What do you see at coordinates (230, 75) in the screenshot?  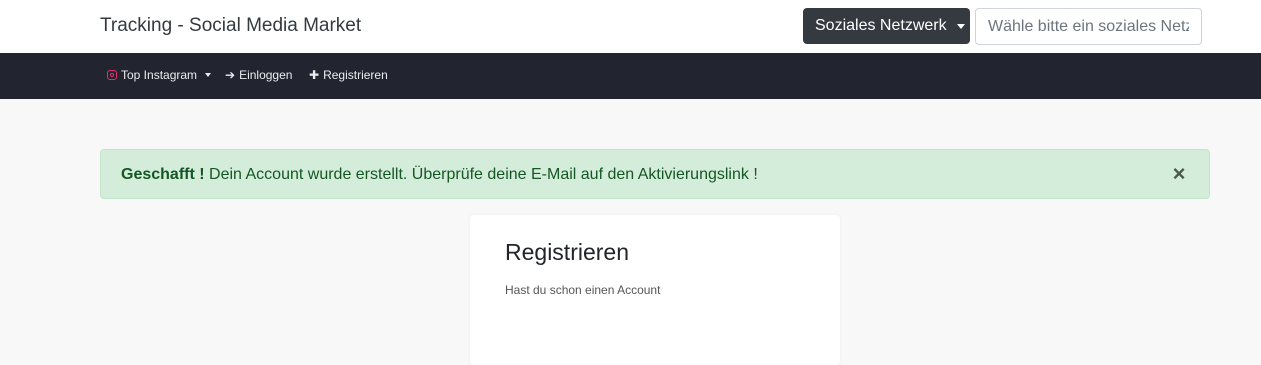 I see `sign-in-icon: ➔` at bounding box center [230, 75].